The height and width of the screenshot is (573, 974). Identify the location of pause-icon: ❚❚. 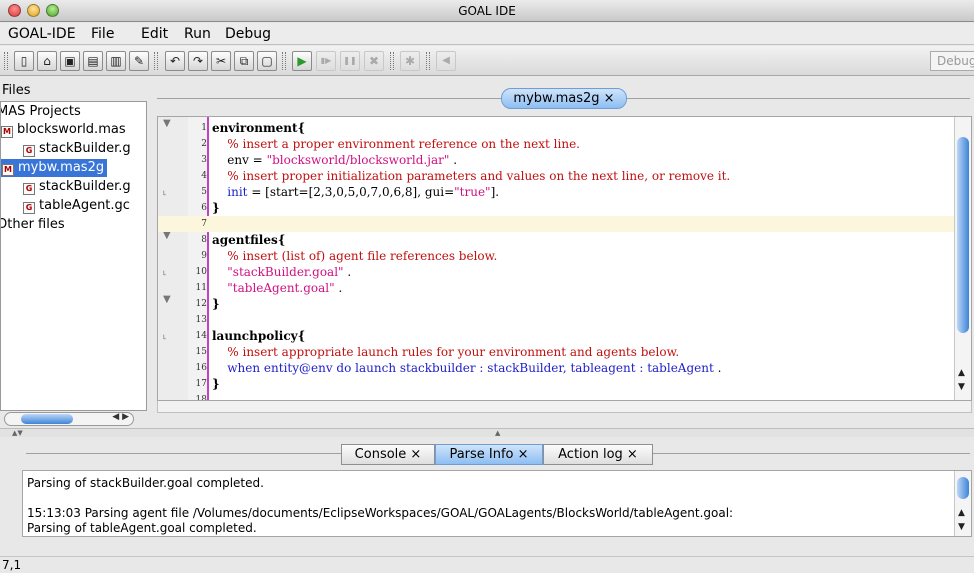
(350, 61).